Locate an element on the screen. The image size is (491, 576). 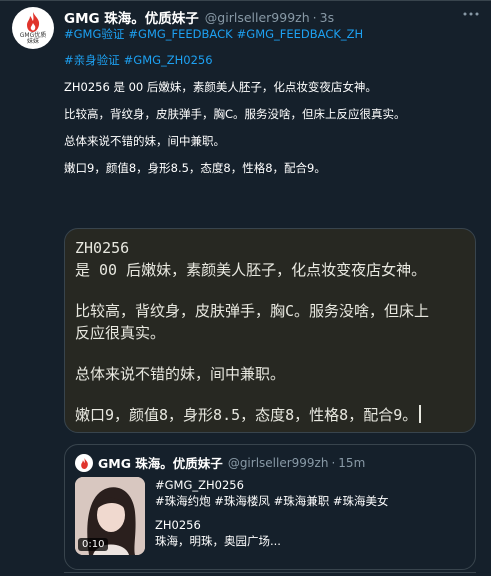
tweet-text-ratings: 嫩口9，颜值8，身形8.5，态度8，性格8，配合9。 is located at coordinates (195, 168).